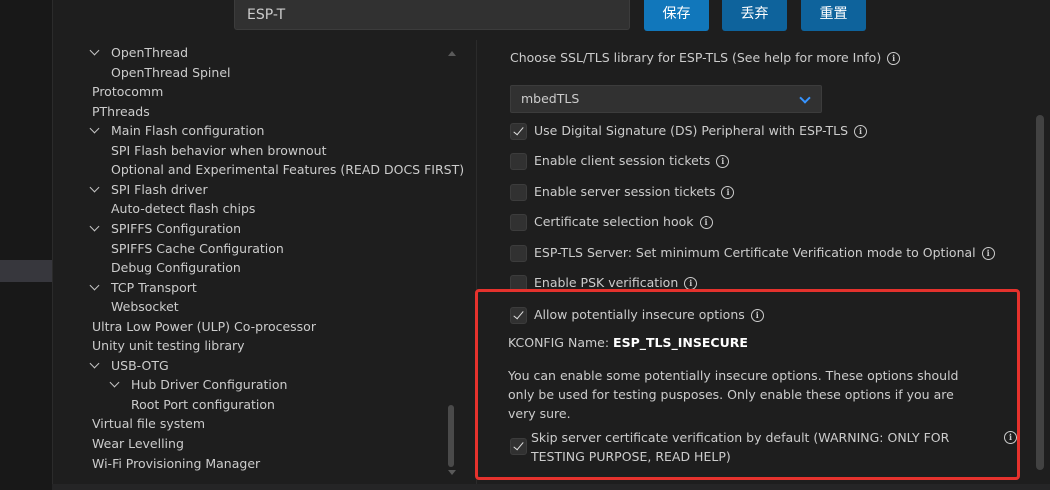 Image resolution: width=1050 pixels, height=490 pixels. What do you see at coordinates (606, 282) in the screenshot?
I see `option-label: Enable PSK verification` at bounding box center [606, 282].